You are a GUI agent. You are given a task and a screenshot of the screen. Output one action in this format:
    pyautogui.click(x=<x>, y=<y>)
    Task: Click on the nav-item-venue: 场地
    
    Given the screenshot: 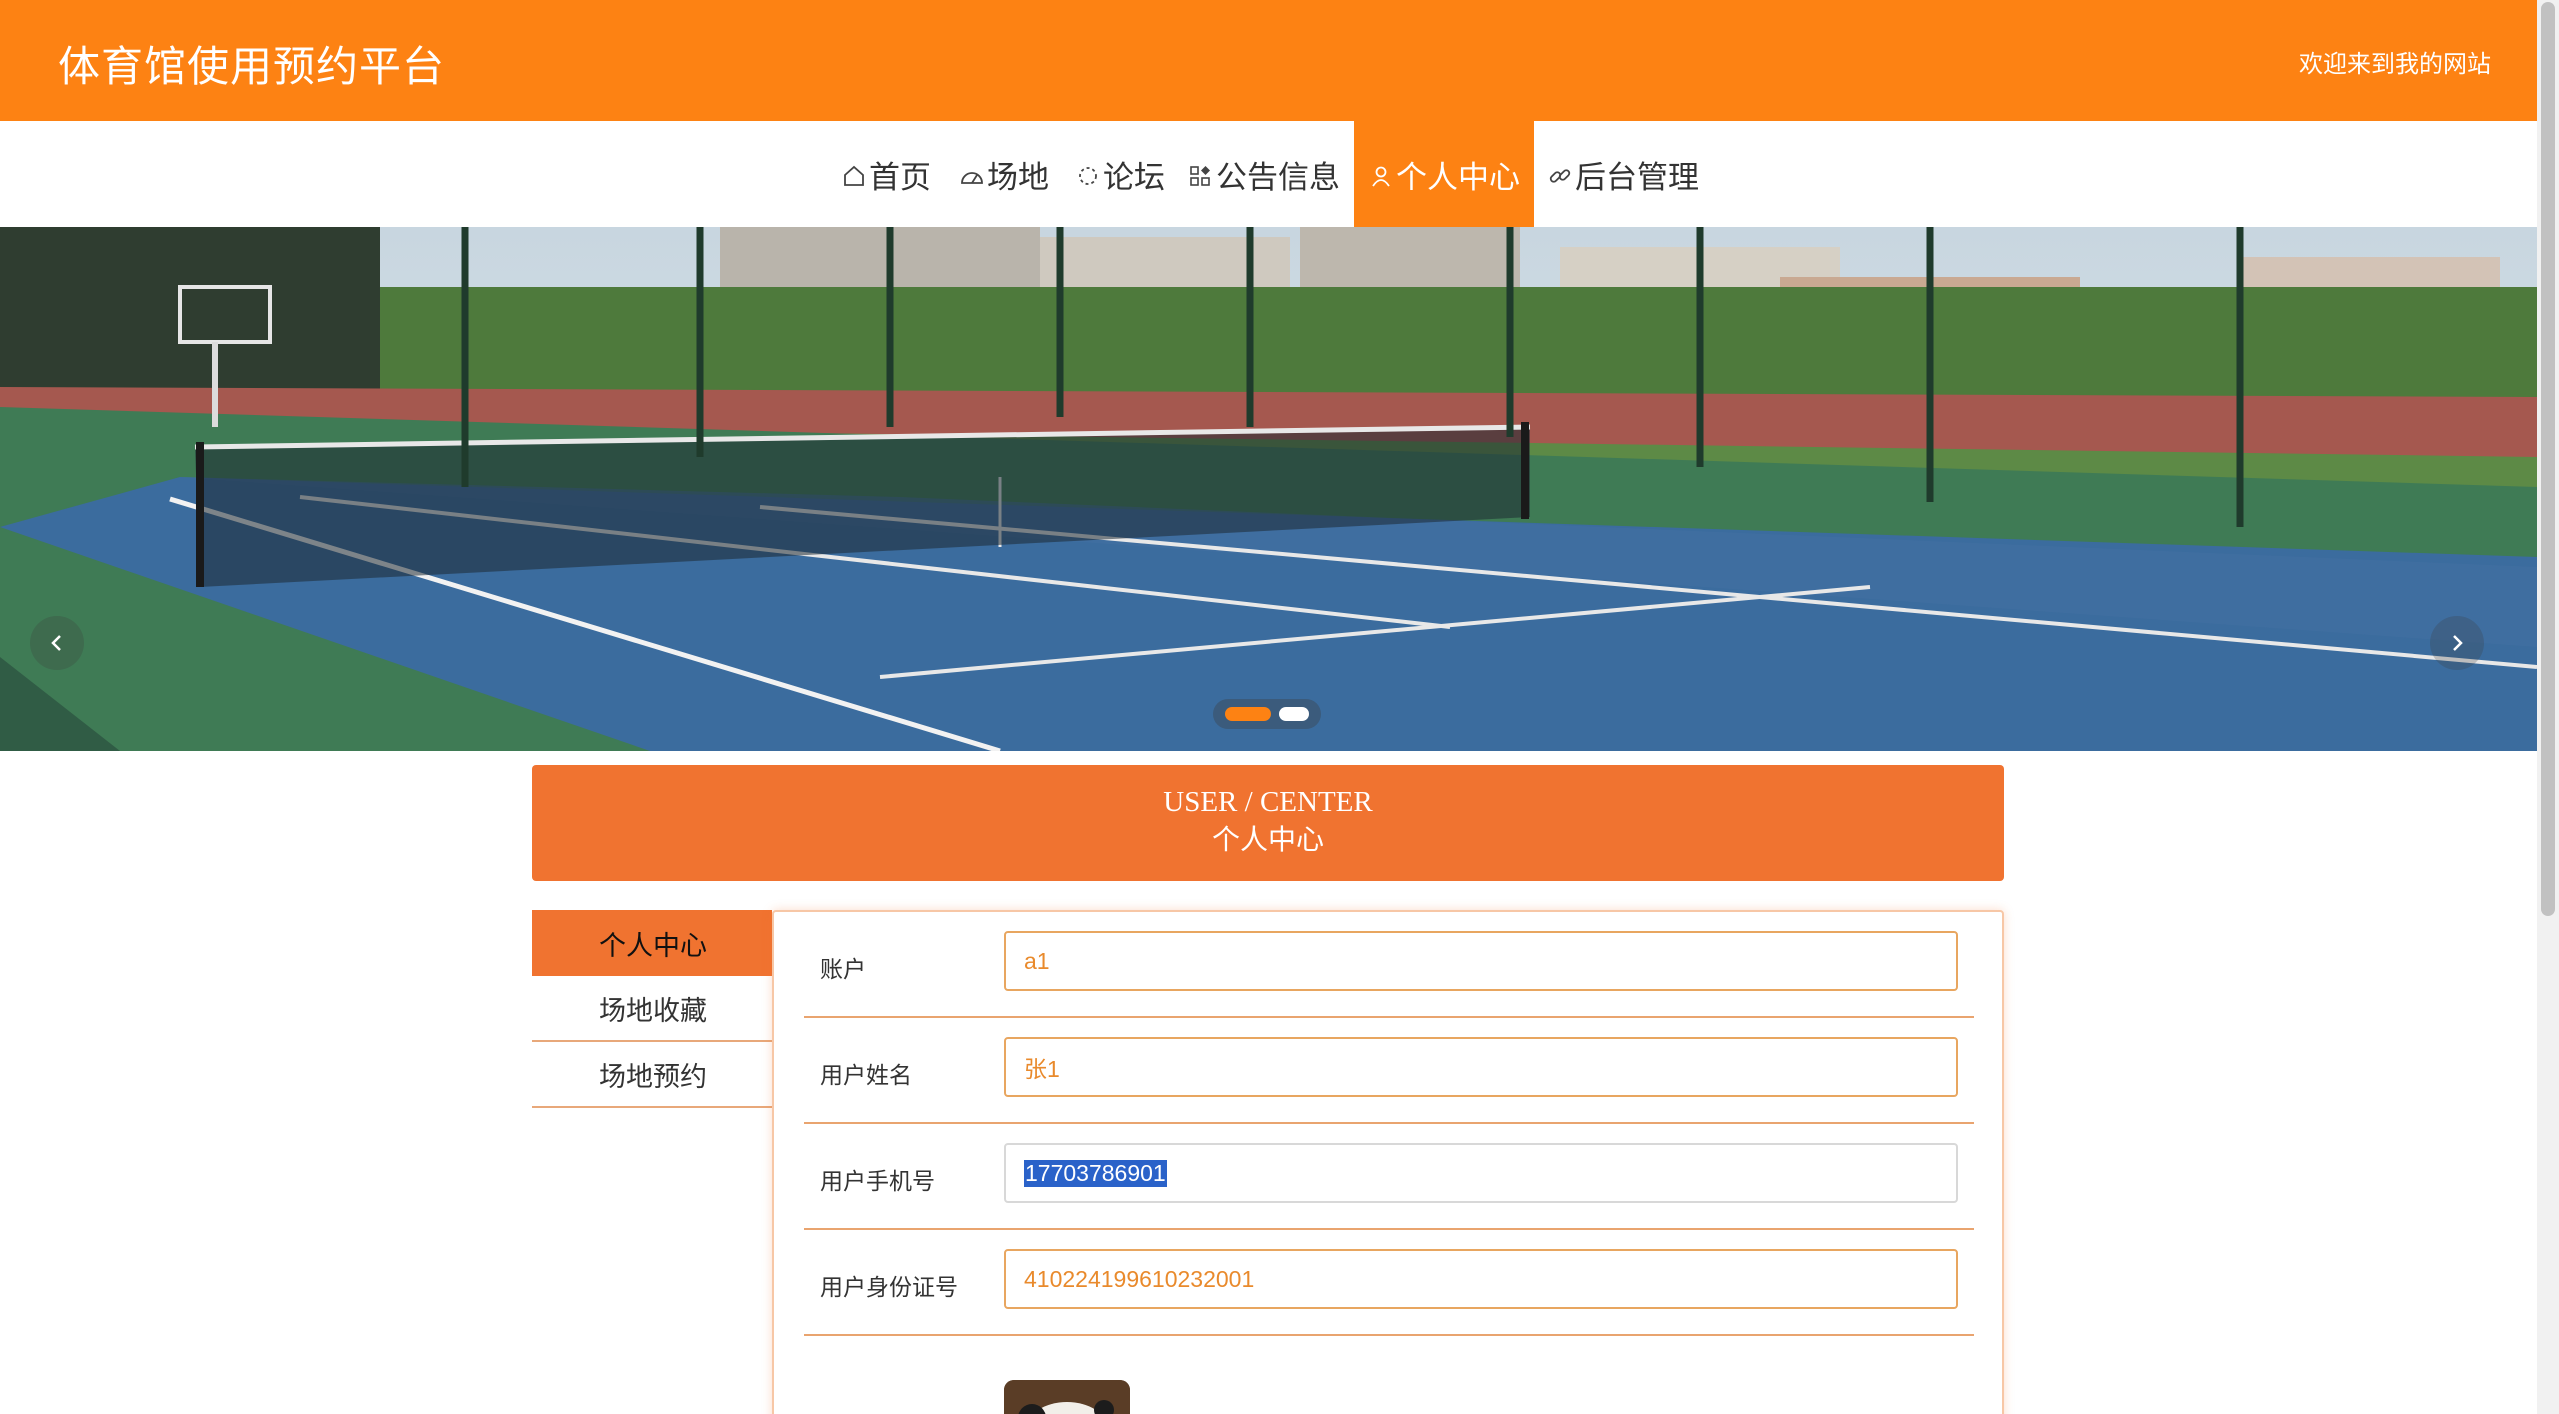 What is the action you would take?
    pyautogui.click(x=1004, y=174)
    